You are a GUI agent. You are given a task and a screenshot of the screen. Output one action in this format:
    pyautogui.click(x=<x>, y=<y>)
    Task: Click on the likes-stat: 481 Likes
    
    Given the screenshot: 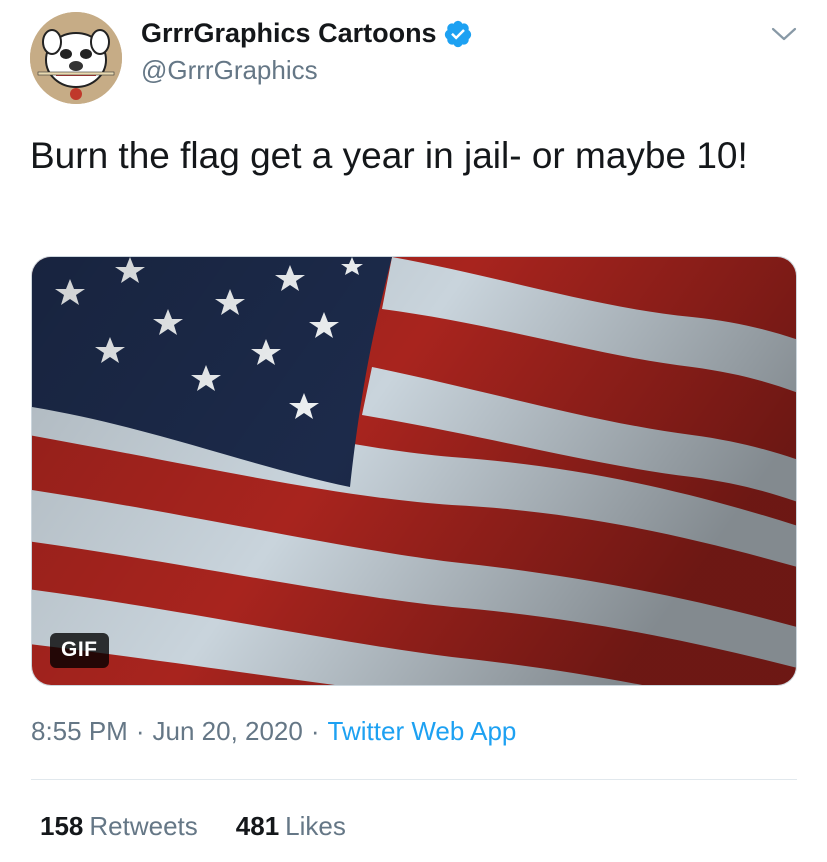 What is the action you would take?
    pyautogui.click(x=291, y=826)
    